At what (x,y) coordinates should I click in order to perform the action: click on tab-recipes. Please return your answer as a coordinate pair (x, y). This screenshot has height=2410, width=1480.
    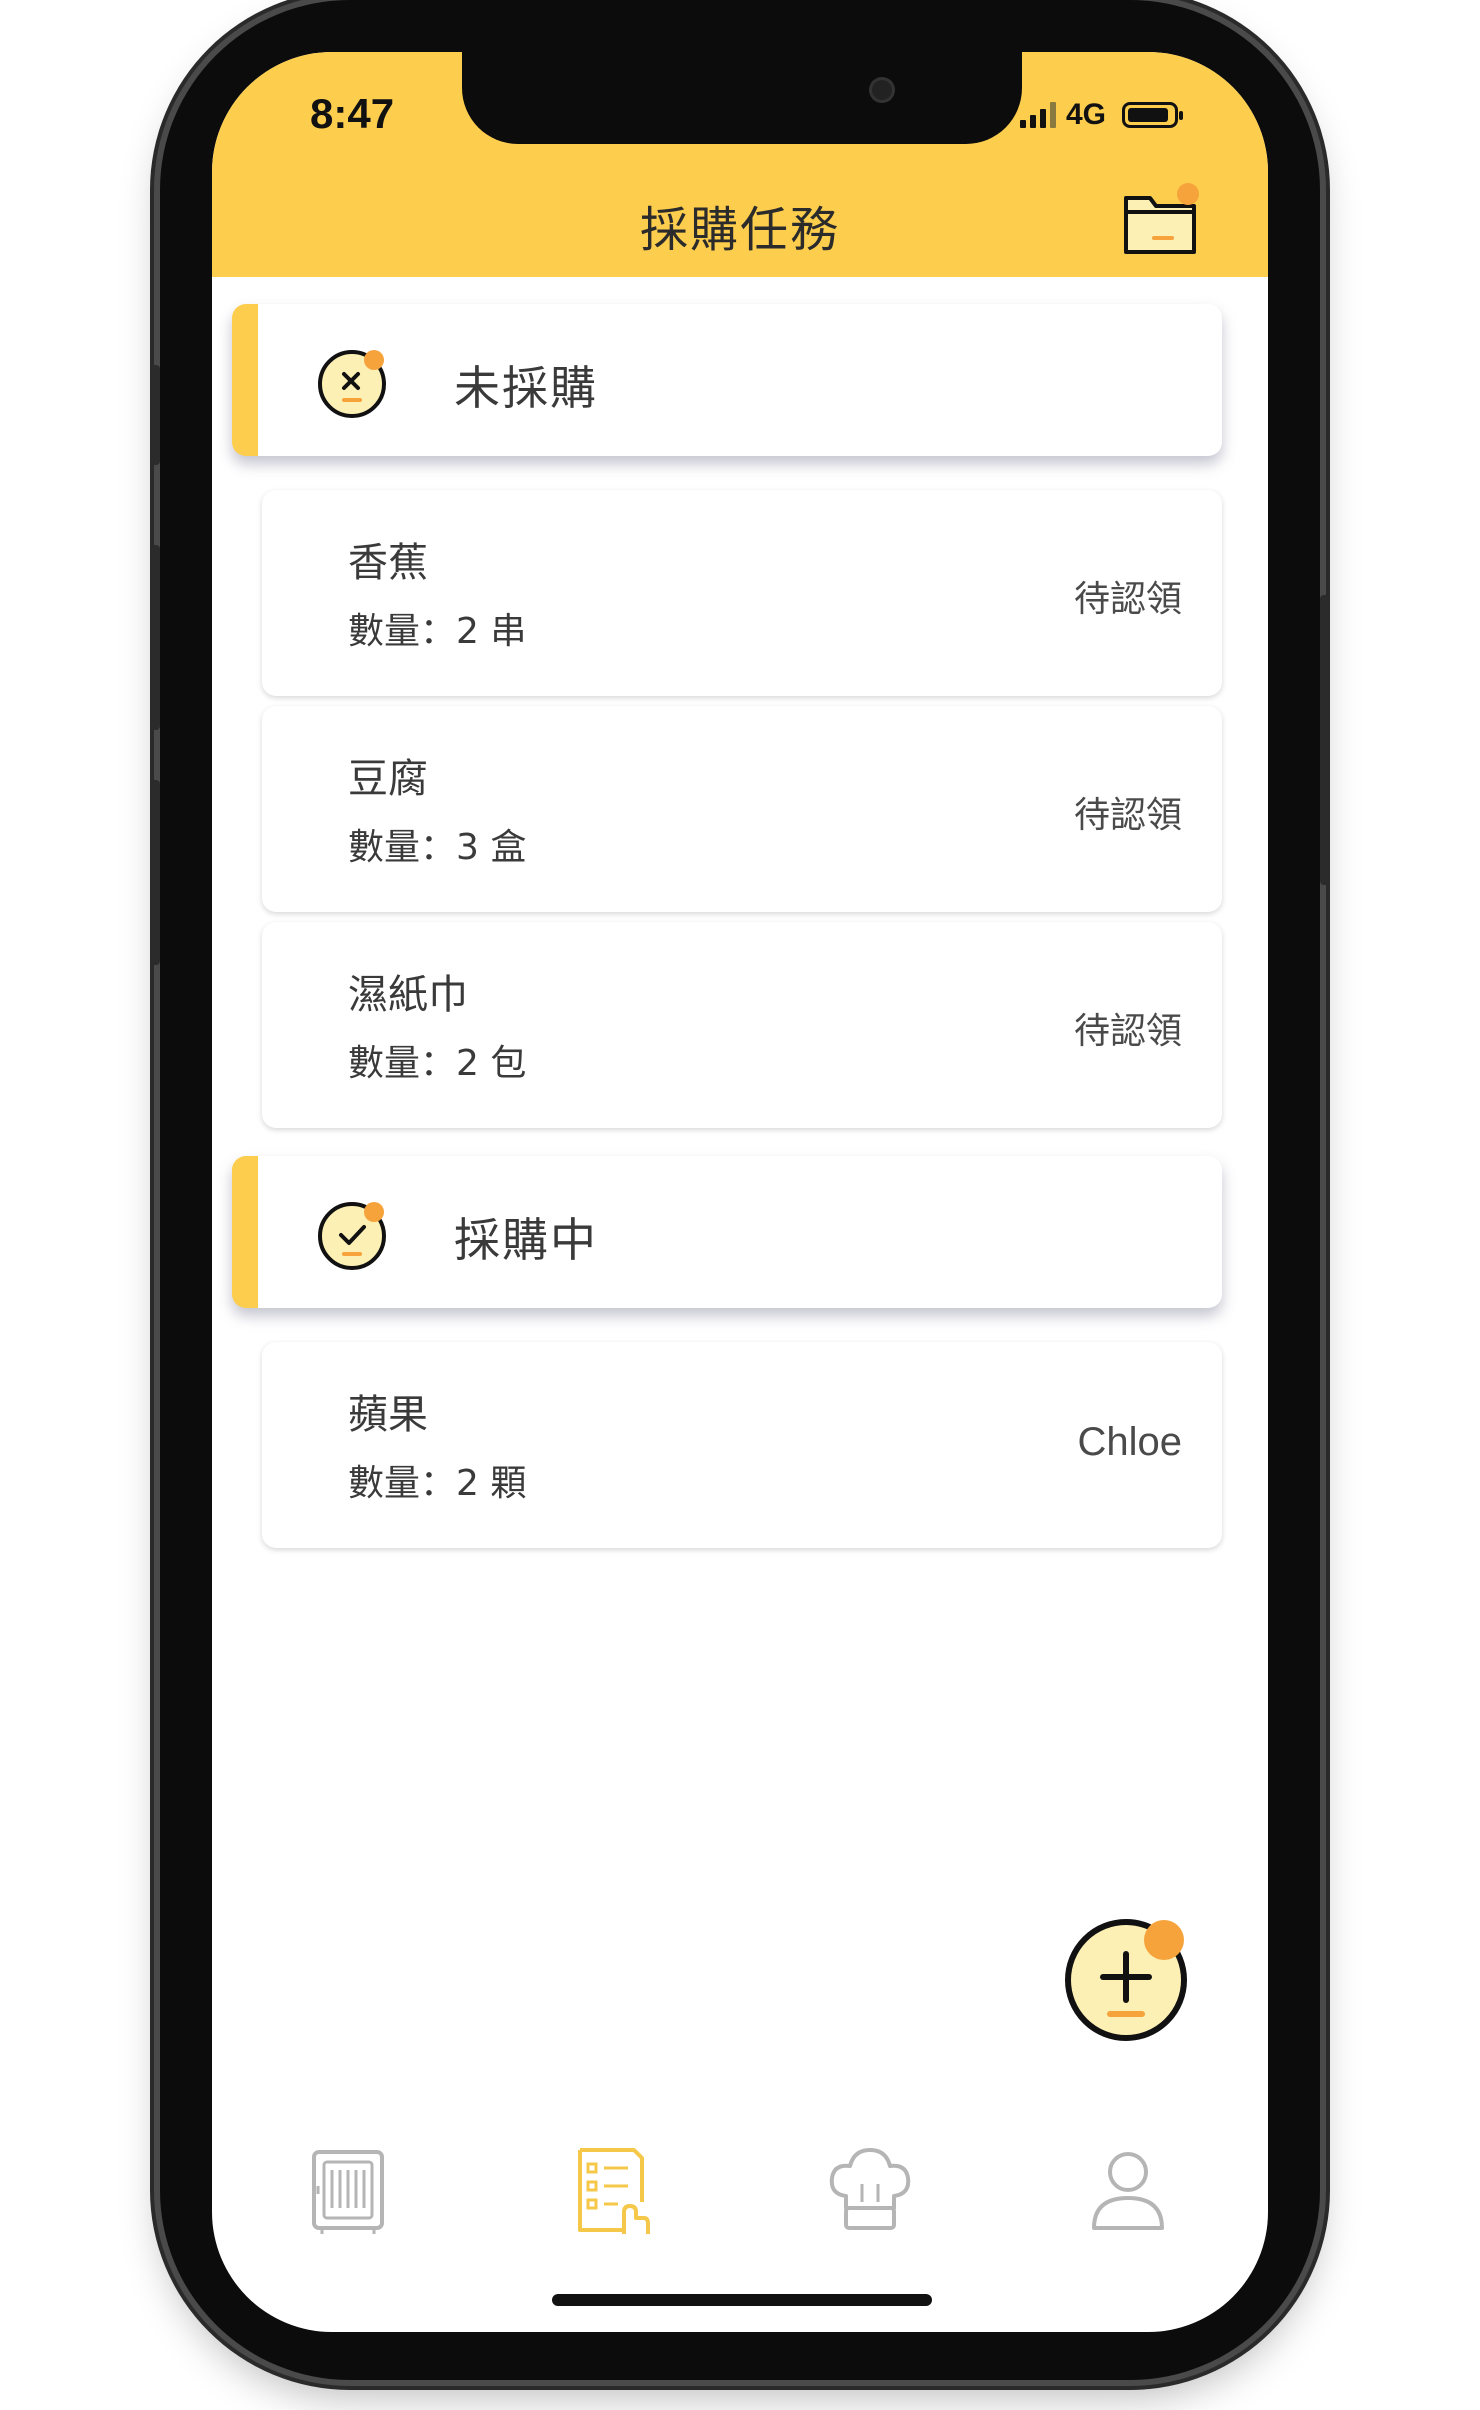
    Looking at the image, I should click on (870, 2190).